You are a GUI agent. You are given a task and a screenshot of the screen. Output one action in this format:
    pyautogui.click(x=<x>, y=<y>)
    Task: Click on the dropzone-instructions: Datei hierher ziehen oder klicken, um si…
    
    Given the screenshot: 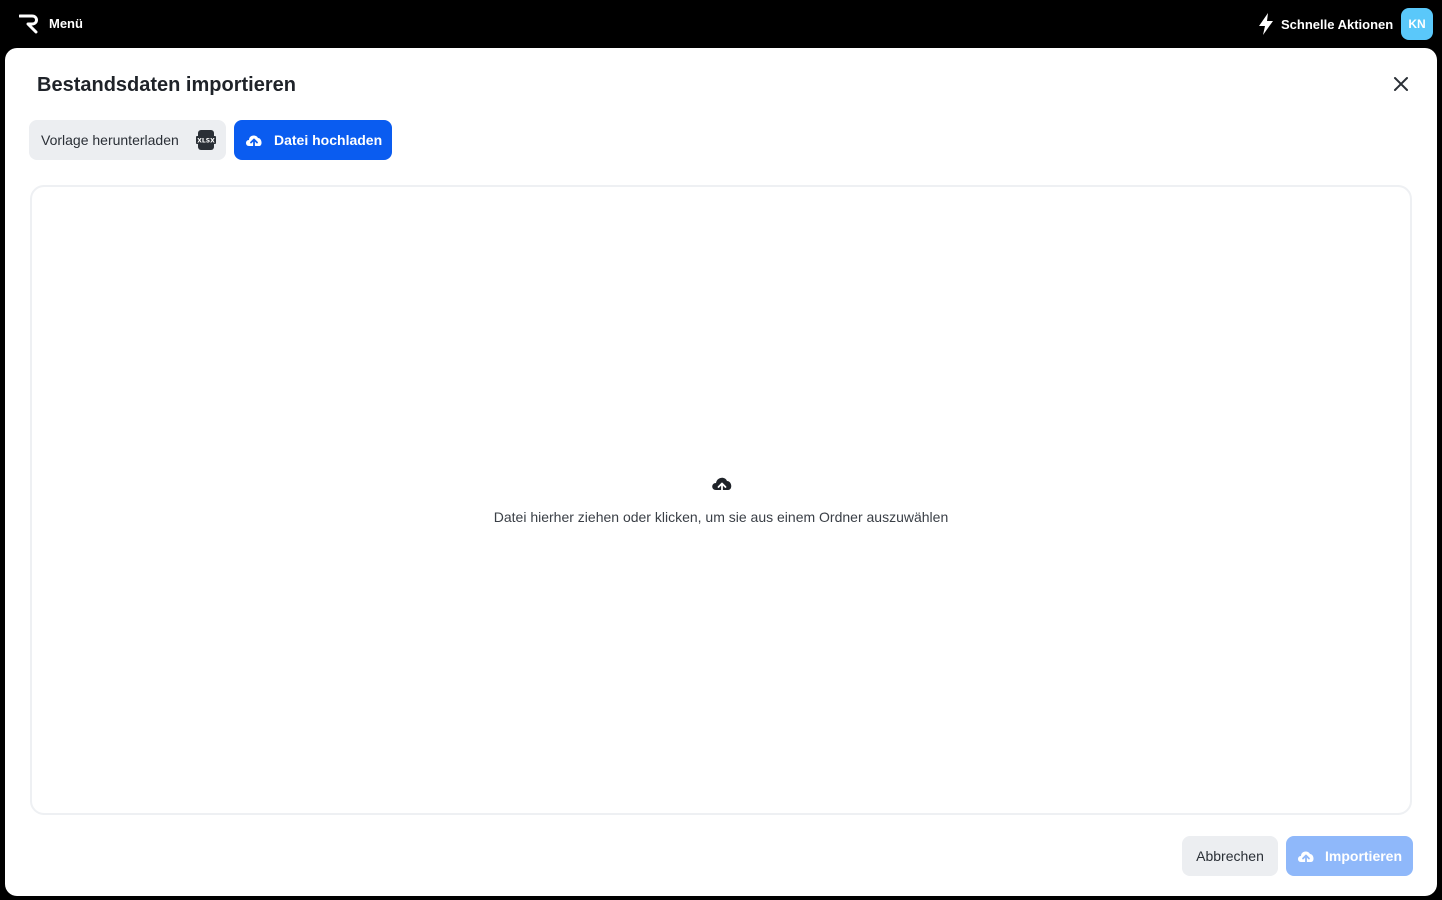 What is the action you would take?
    pyautogui.click(x=721, y=517)
    